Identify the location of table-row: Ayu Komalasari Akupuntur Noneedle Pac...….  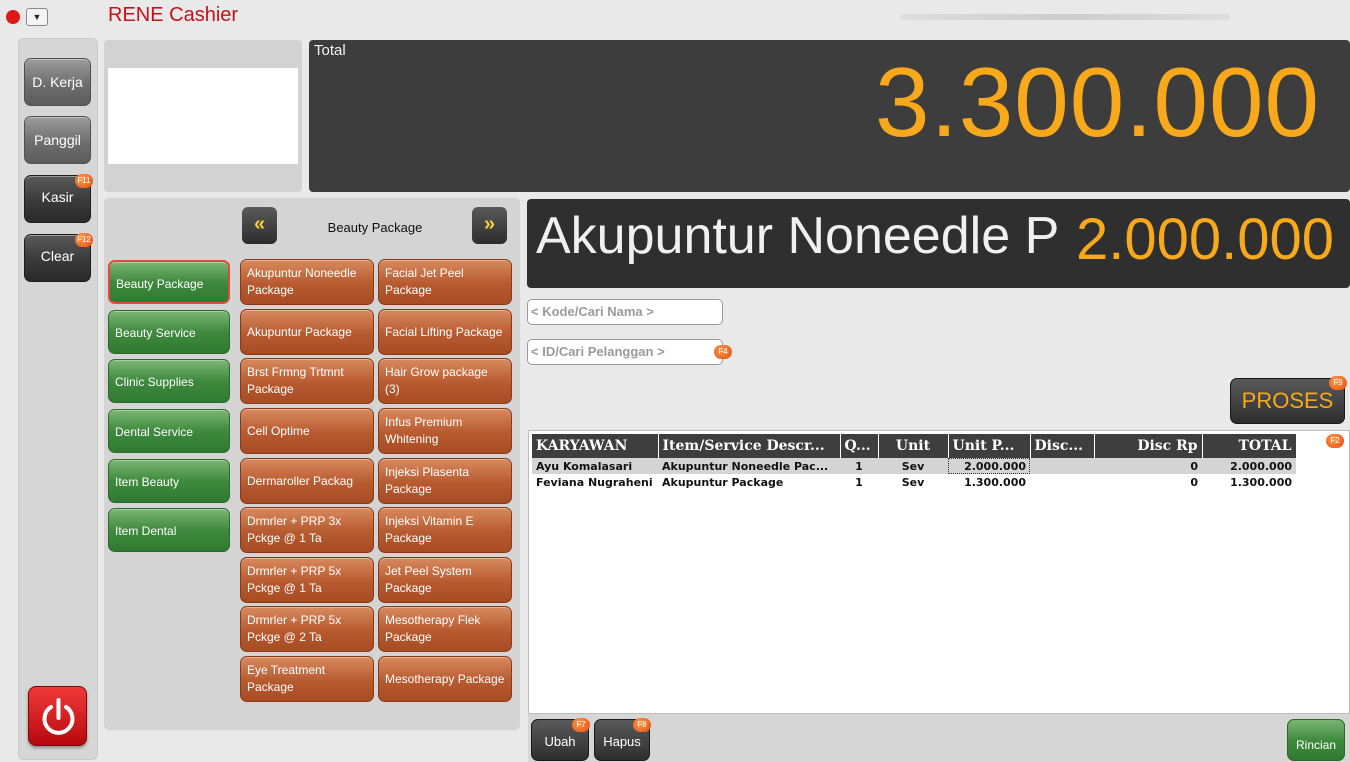
(914, 466).